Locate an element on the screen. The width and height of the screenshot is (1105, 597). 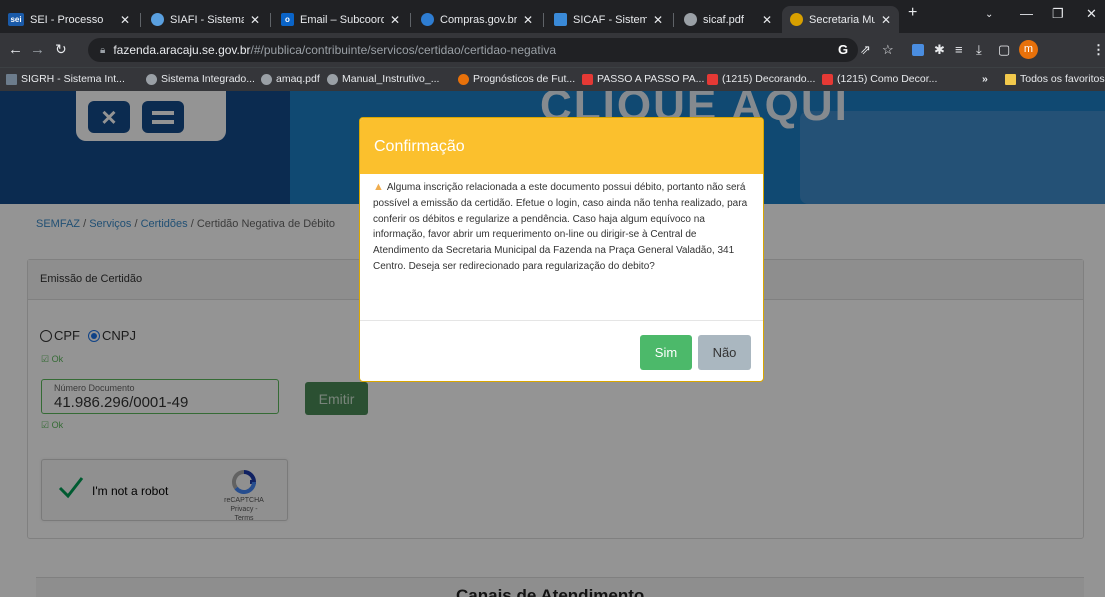
extensions-icon: ✱ is located at coordinates (939, 50).